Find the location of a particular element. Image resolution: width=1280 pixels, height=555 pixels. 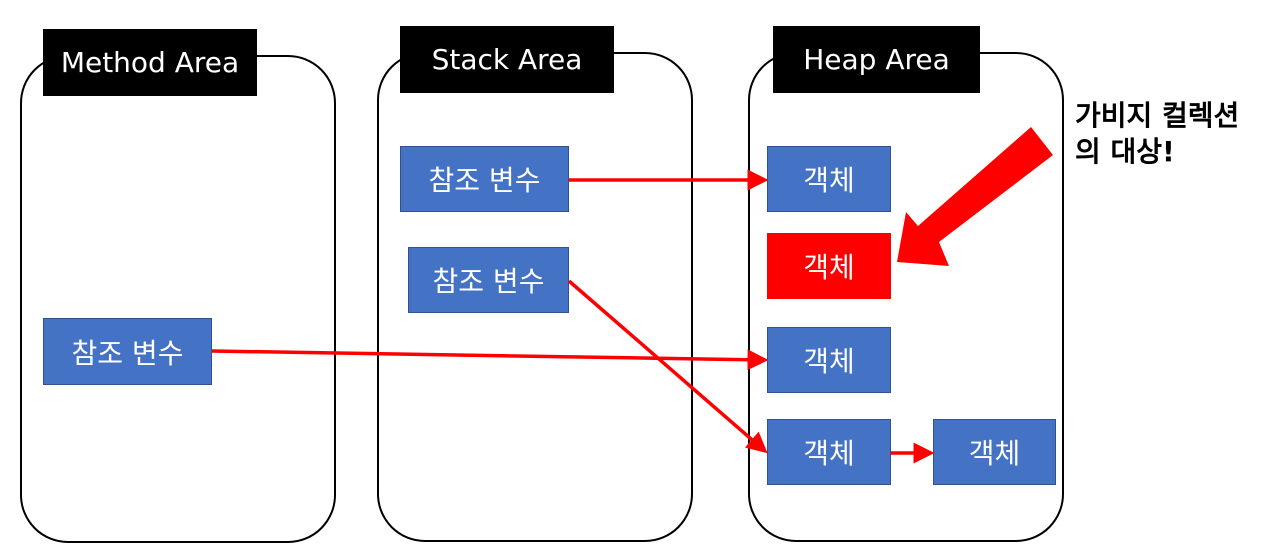

gc-annotation: 가비지 컬렉션 의 대상! is located at coordinates (1157, 134).